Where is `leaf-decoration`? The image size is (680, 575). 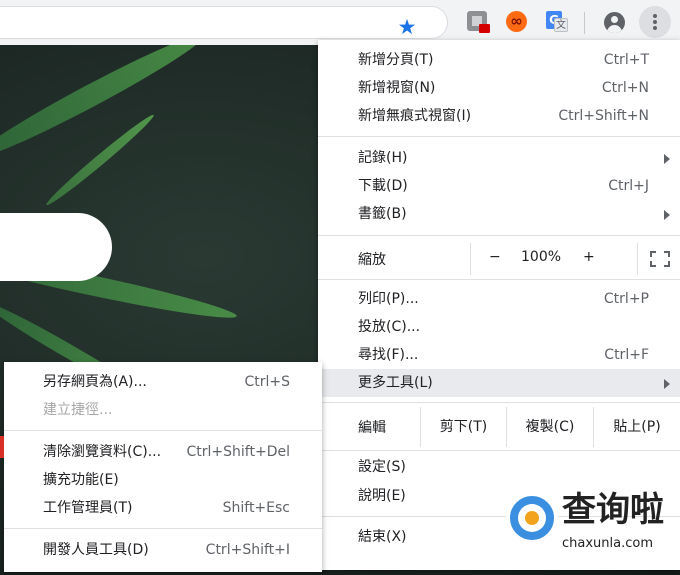
leaf-decoration is located at coordinates (100, 160).